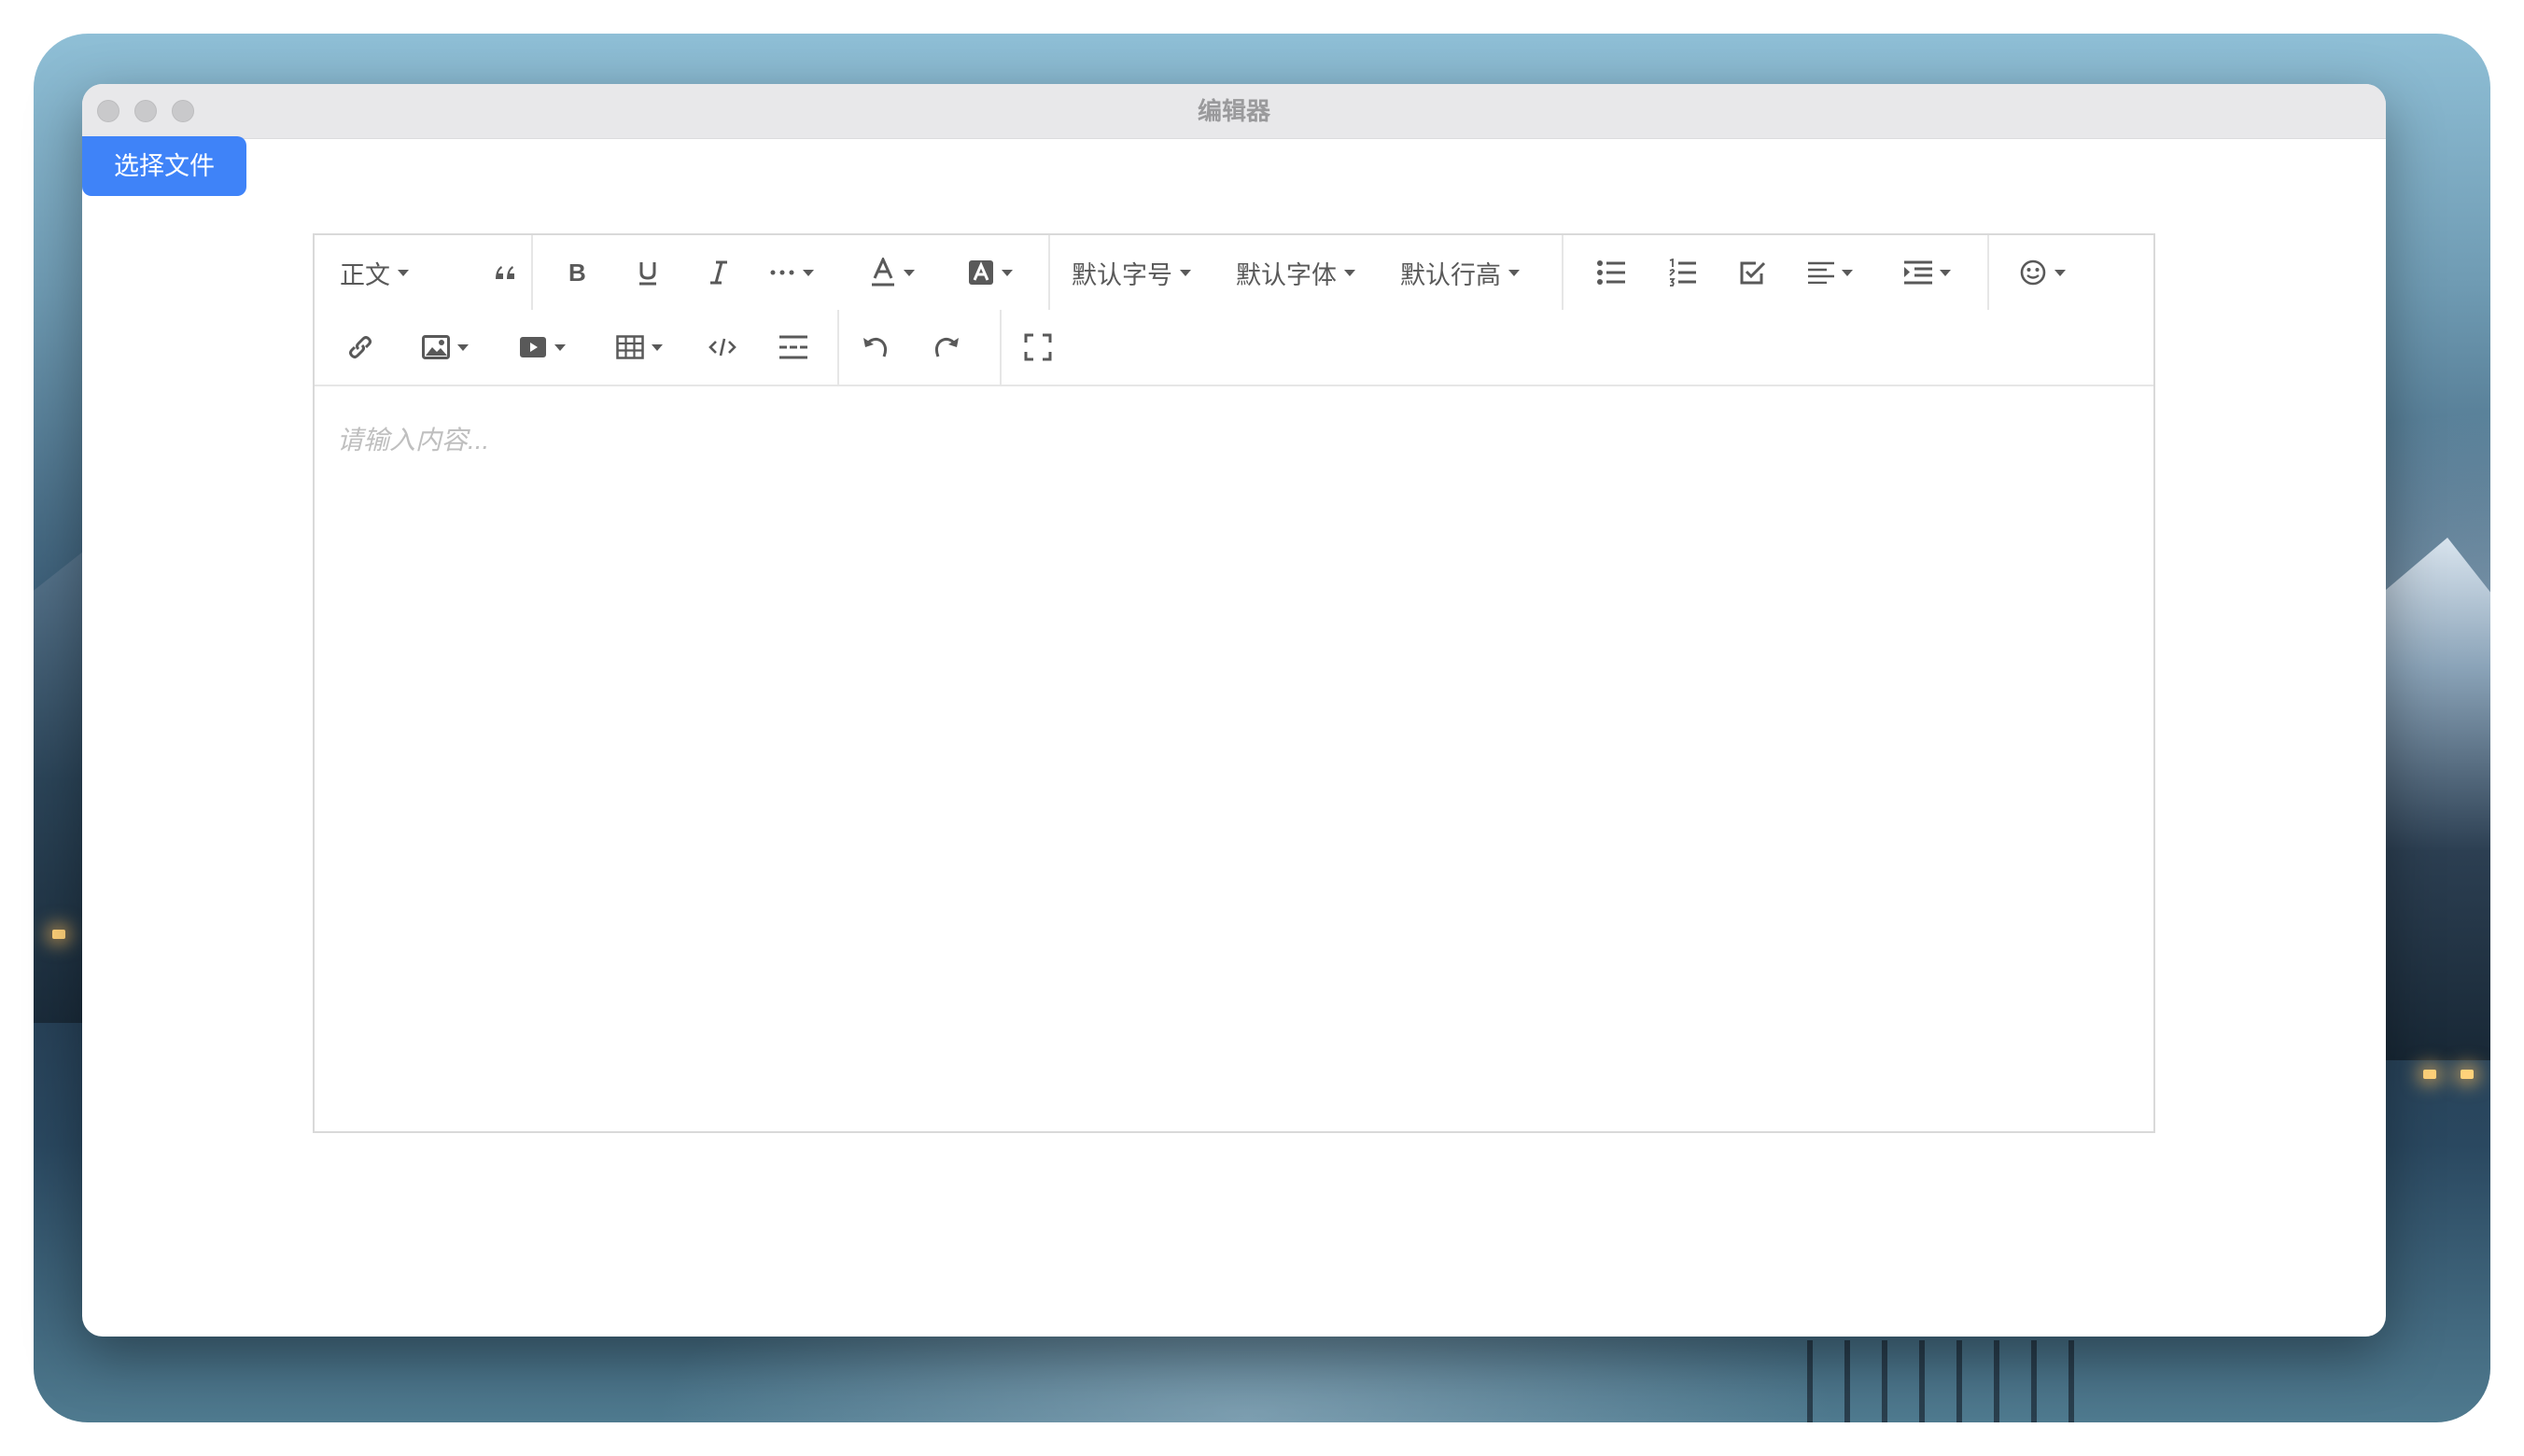  I want to click on insert-video-button, so click(542, 347).